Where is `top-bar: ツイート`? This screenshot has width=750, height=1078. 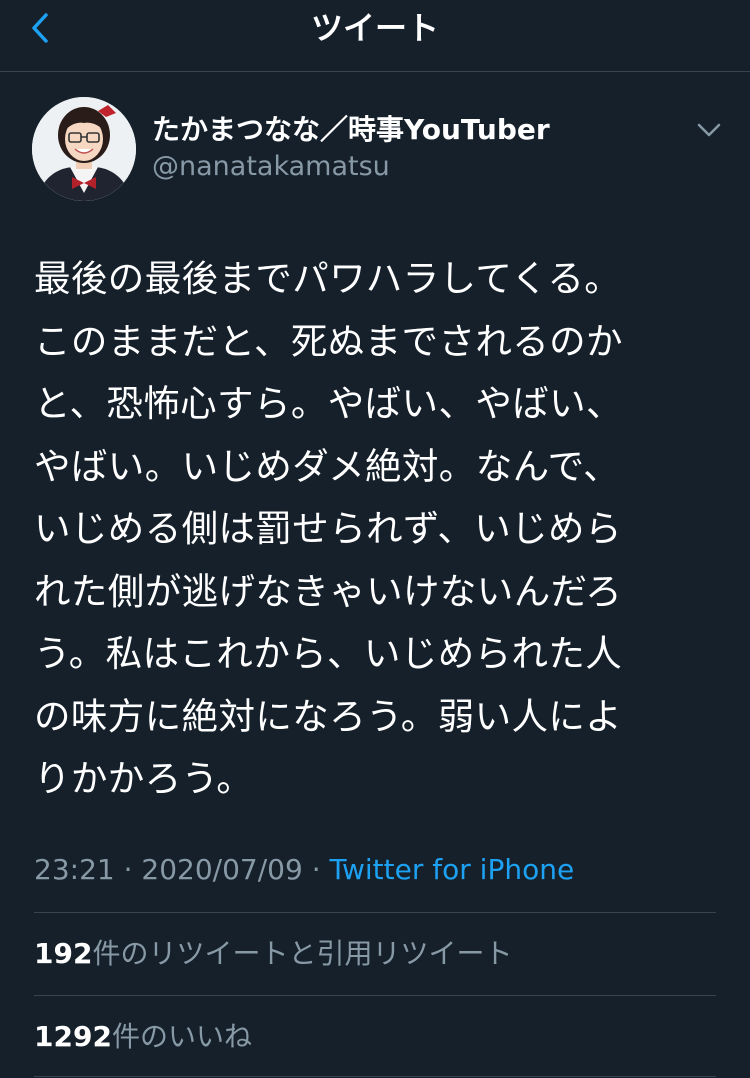 top-bar: ツイート is located at coordinates (375, 36).